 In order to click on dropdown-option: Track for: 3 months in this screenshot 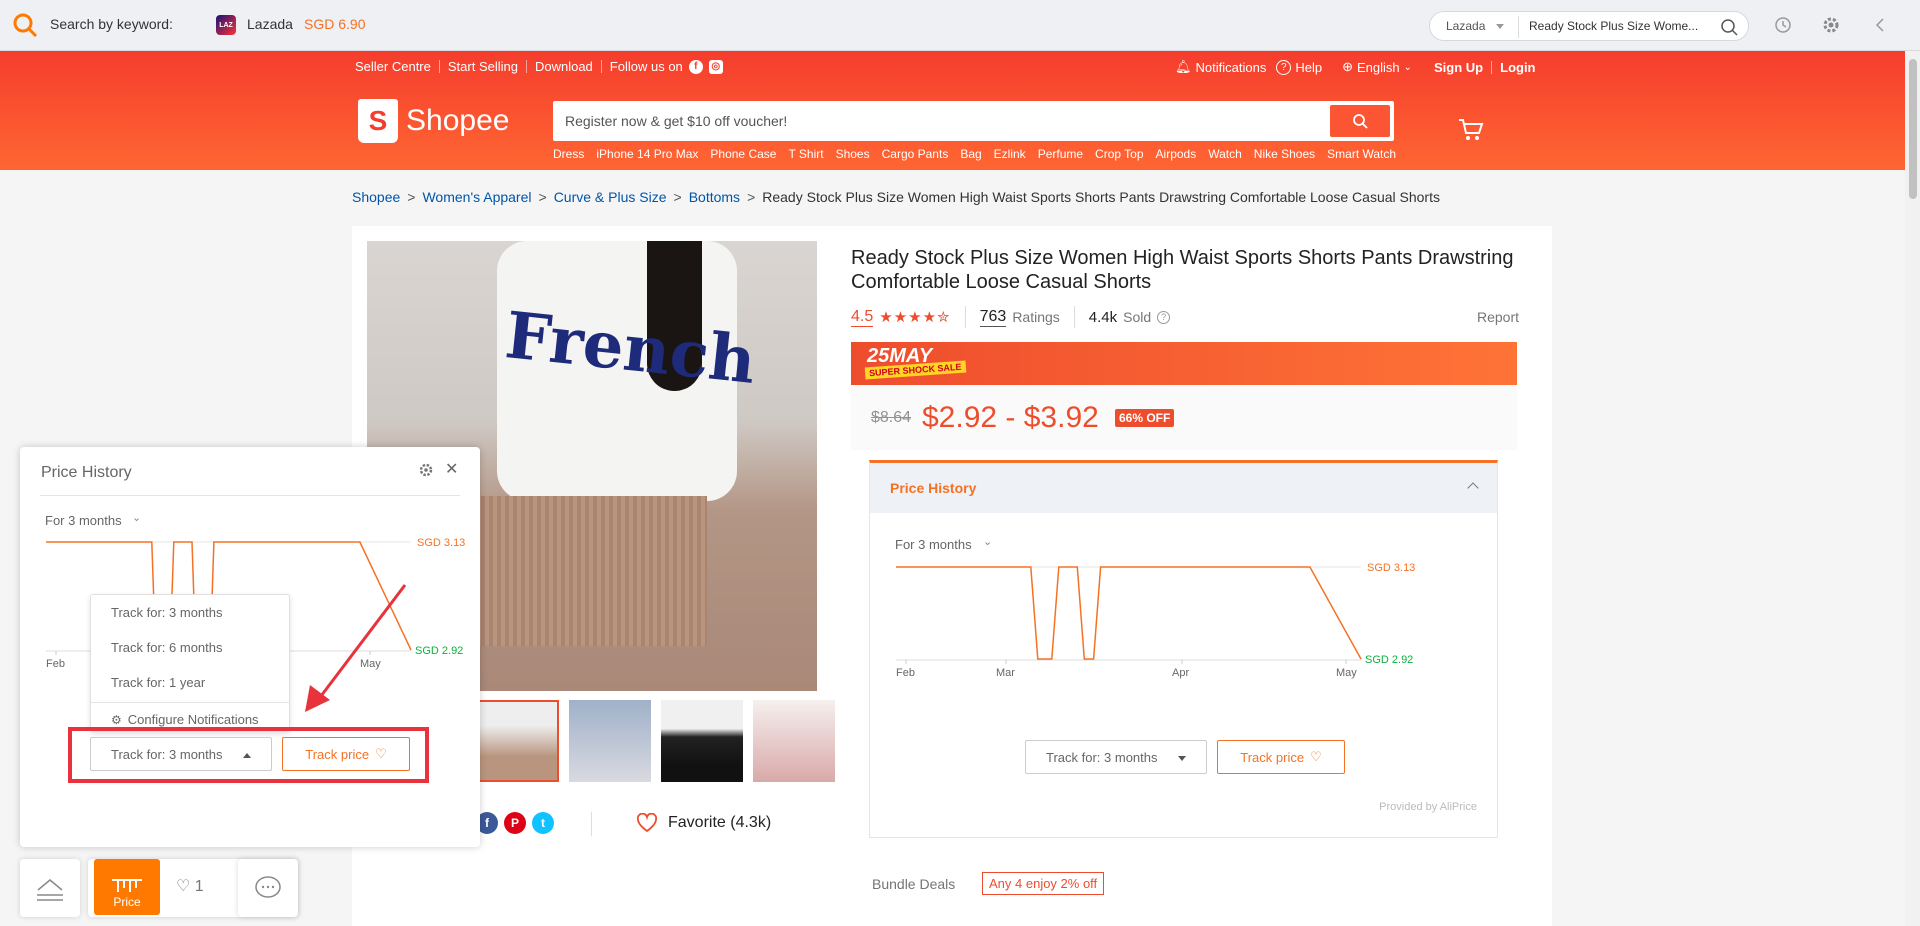, I will do `click(167, 612)`.